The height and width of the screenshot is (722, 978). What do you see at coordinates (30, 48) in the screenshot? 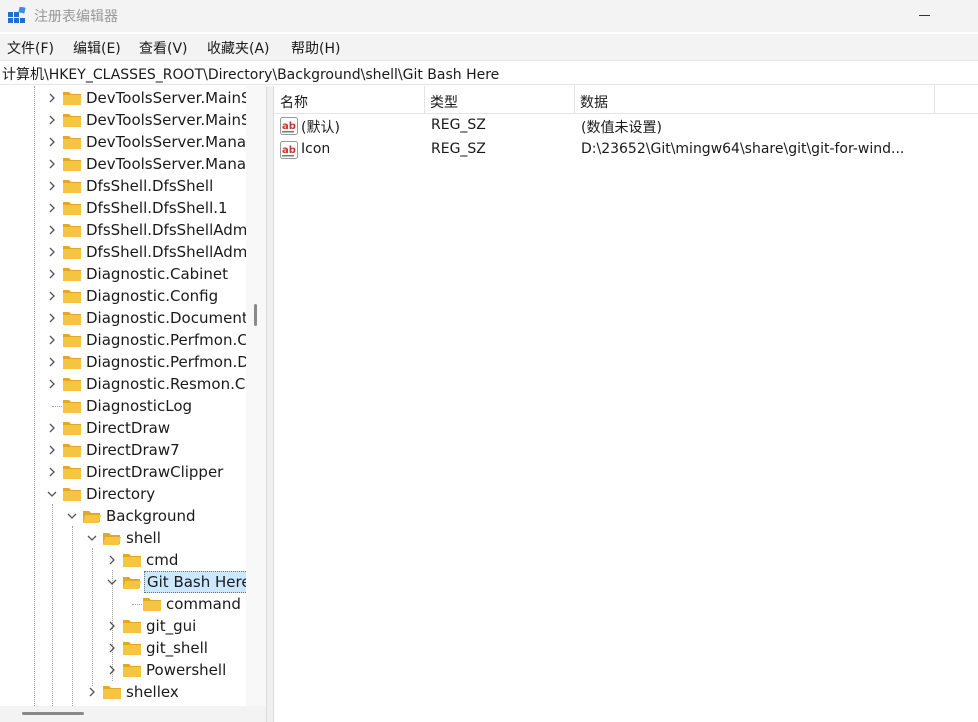
I see `menu-file: 文件(F)` at bounding box center [30, 48].